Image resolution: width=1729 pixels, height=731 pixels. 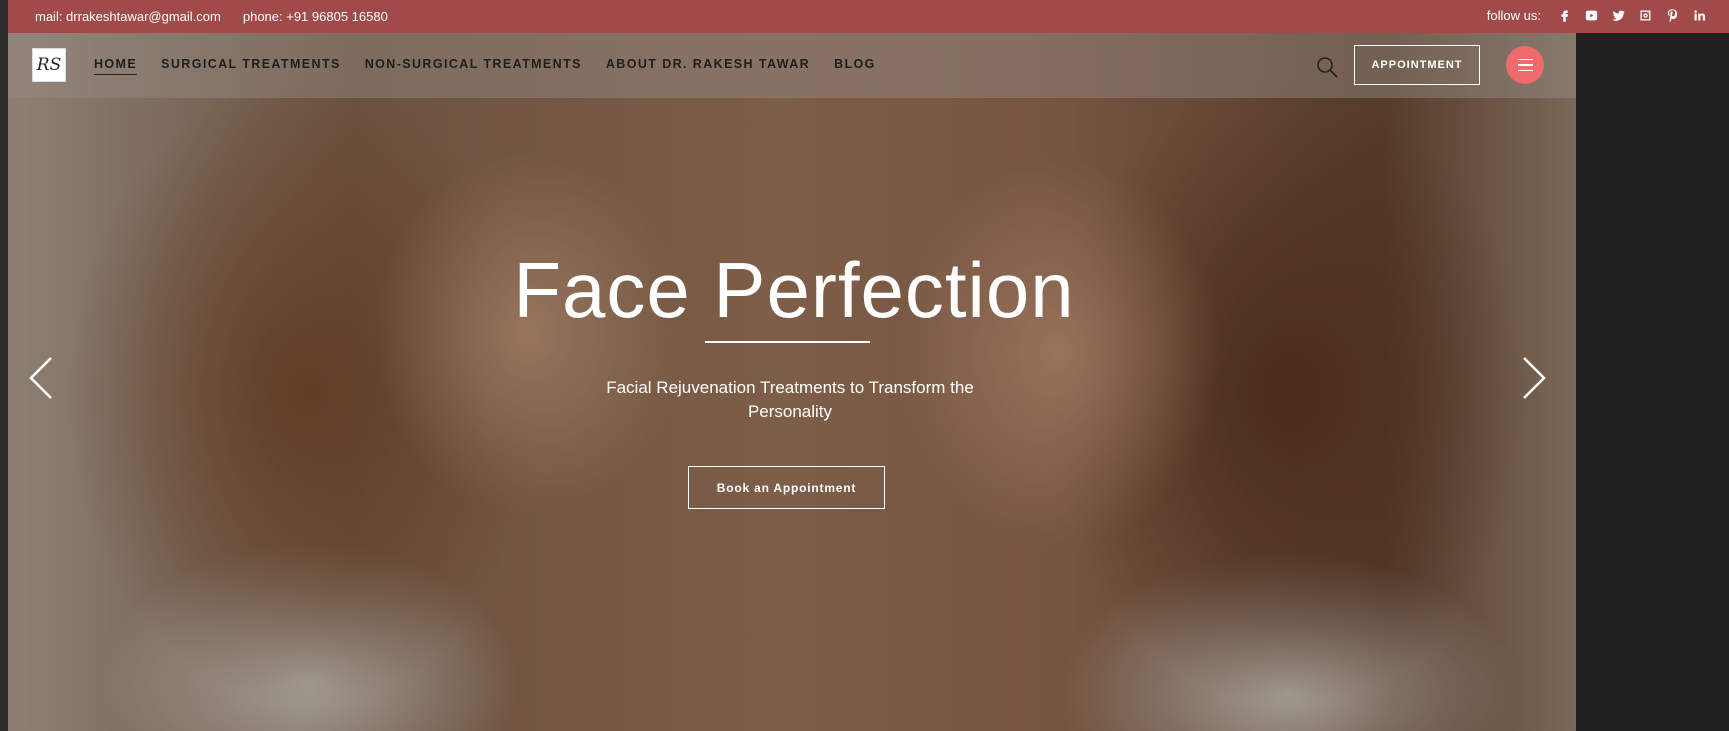 What do you see at coordinates (1417, 65) in the screenshot?
I see `appointment-button: APPOINTMENT` at bounding box center [1417, 65].